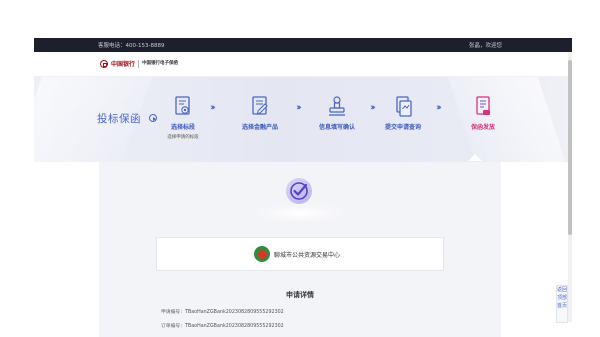 The width and height of the screenshot is (600, 337). Describe the element at coordinates (160, 63) in the screenshot. I see `service-name: 中国银行电子保函` at that location.